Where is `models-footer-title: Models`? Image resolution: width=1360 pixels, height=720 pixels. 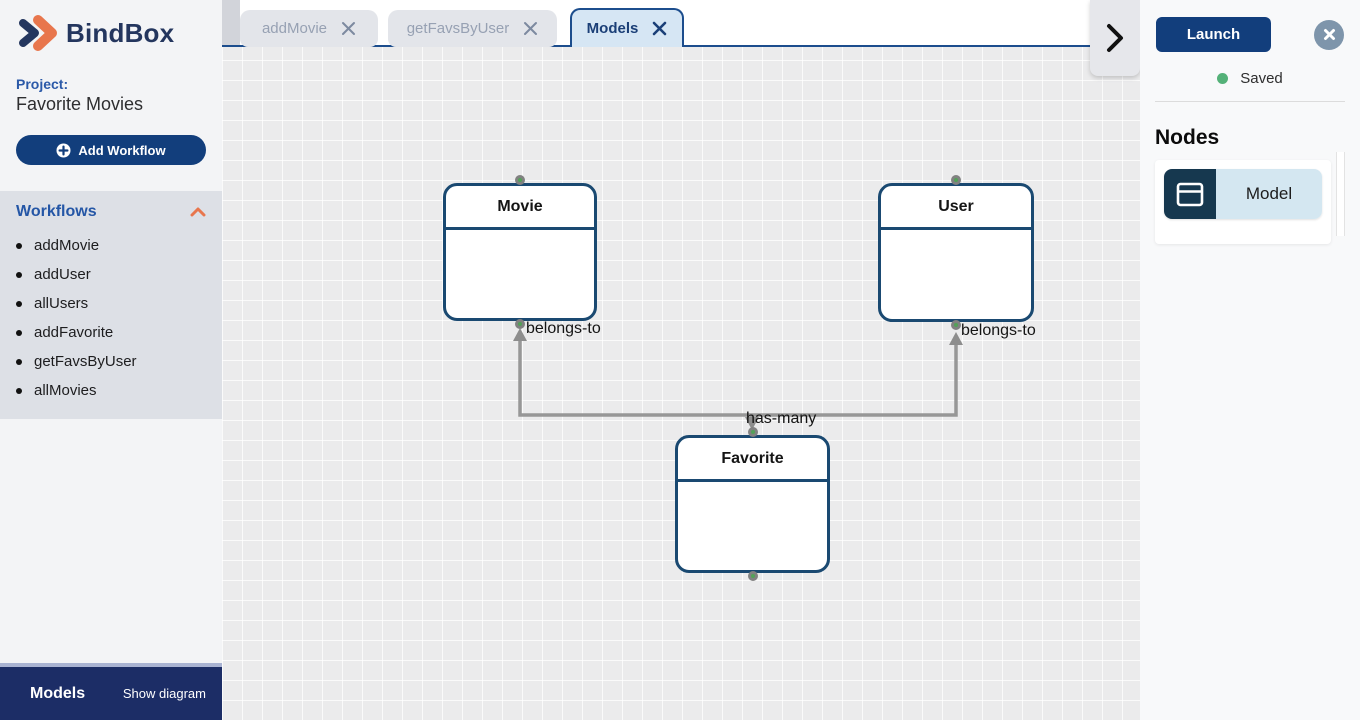
models-footer-title: Models is located at coordinates (58, 693).